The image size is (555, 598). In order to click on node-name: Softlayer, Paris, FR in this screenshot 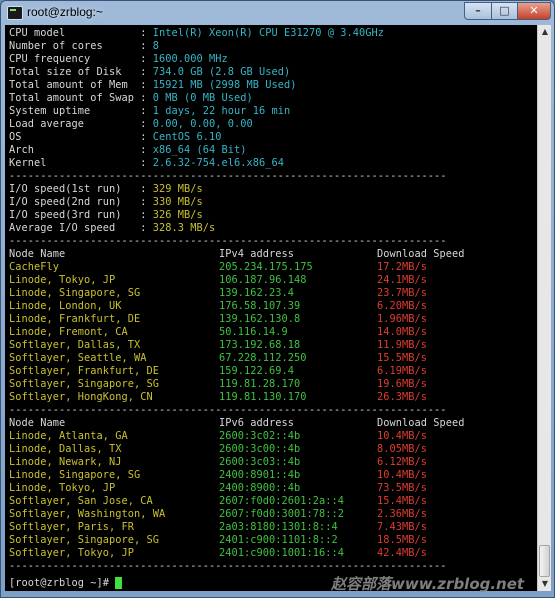, I will do `click(71, 527)`.